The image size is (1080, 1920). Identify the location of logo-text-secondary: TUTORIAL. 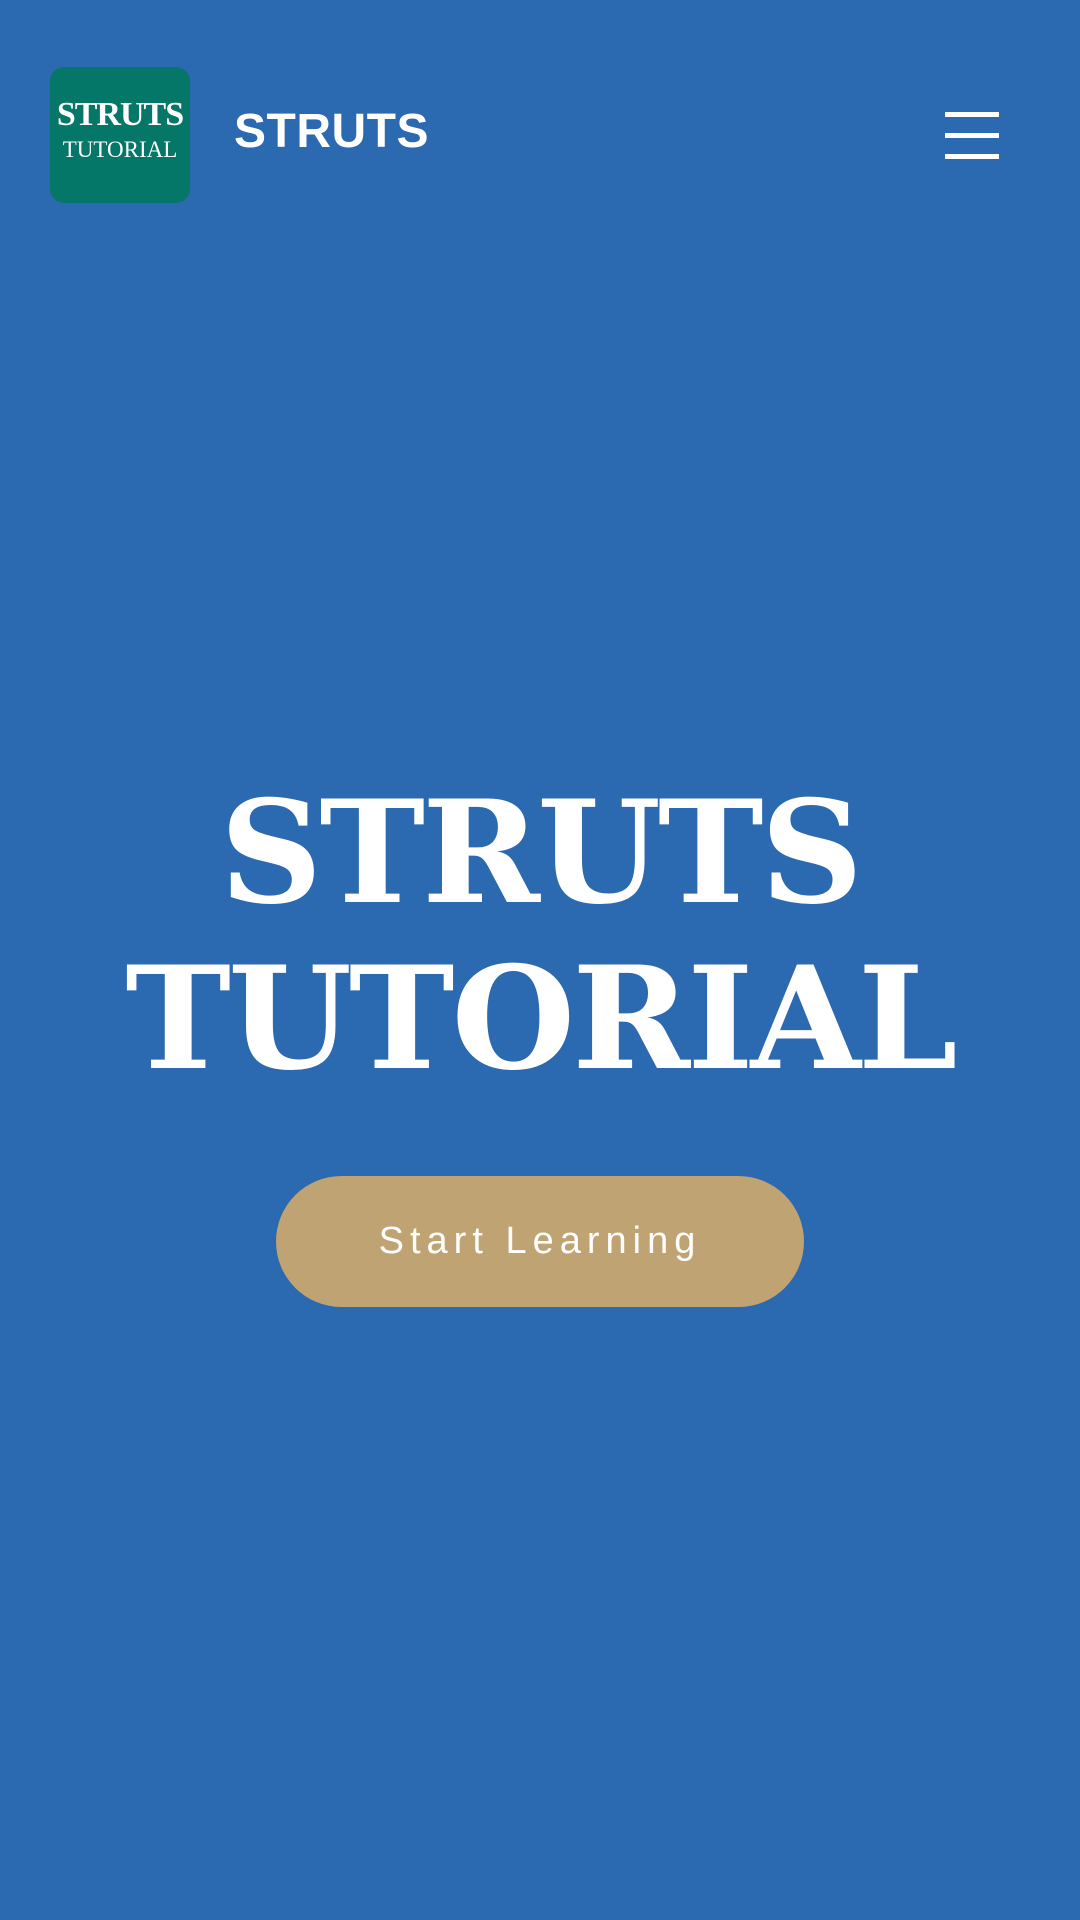
(120, 149).